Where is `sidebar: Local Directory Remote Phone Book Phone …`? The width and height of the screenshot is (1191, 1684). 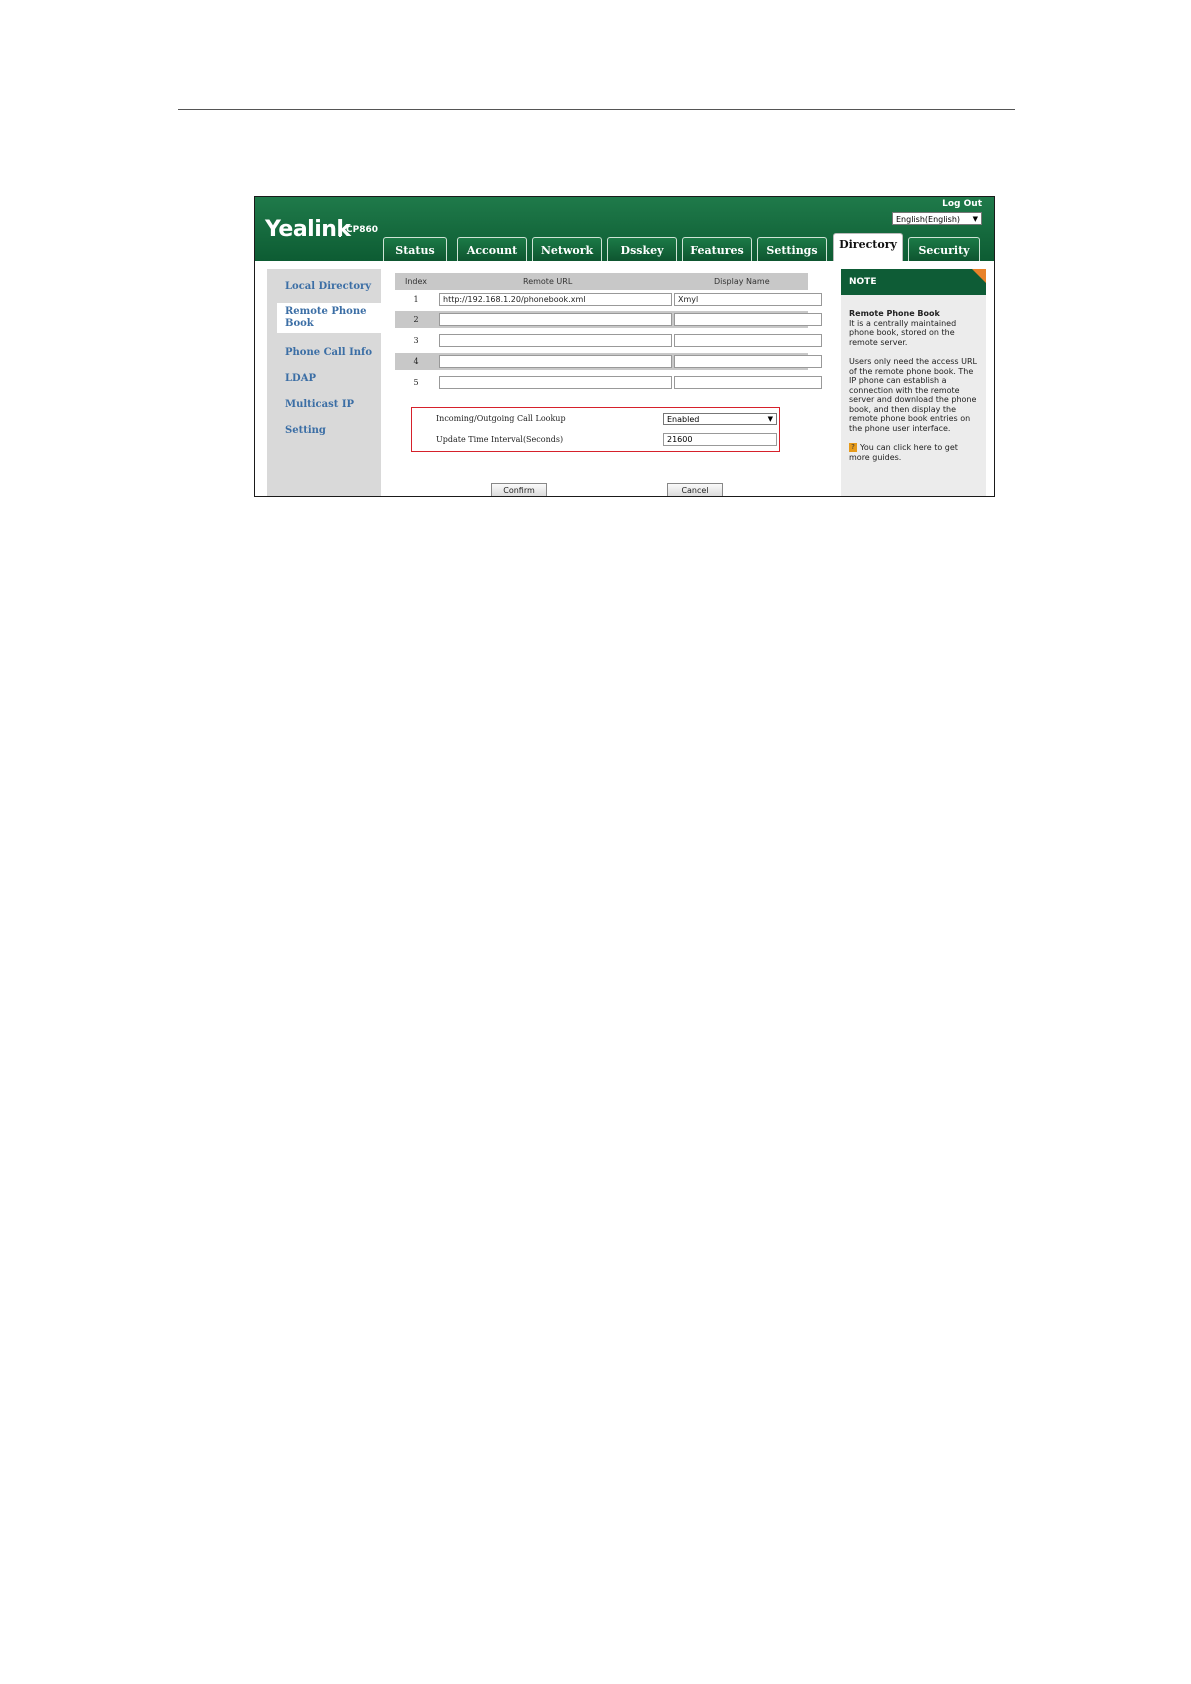 sidebar: Local Directory Remote Phone Book Phone … is located at coordinates (324, 382).